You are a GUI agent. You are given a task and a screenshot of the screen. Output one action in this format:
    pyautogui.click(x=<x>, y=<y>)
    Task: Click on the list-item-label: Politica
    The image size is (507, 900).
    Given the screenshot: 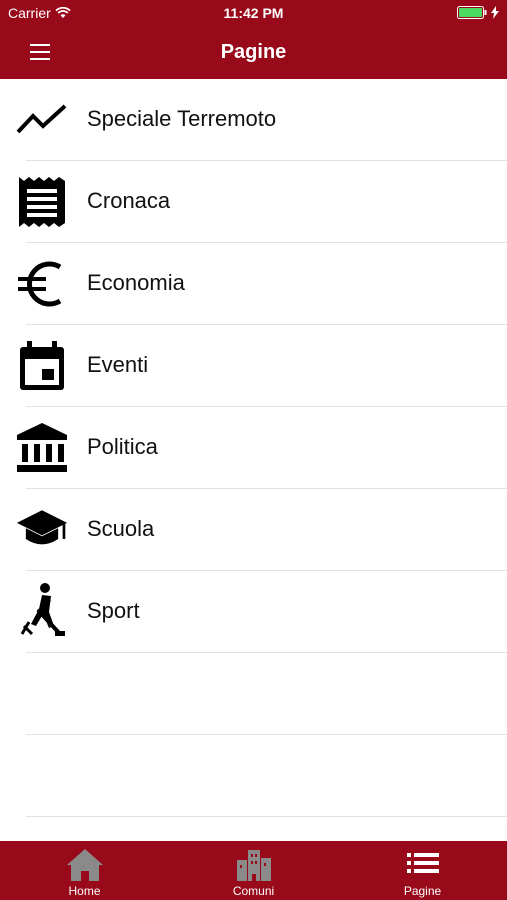 What is the action you would take?
    pyautogui.click(x=122, y=446)
    